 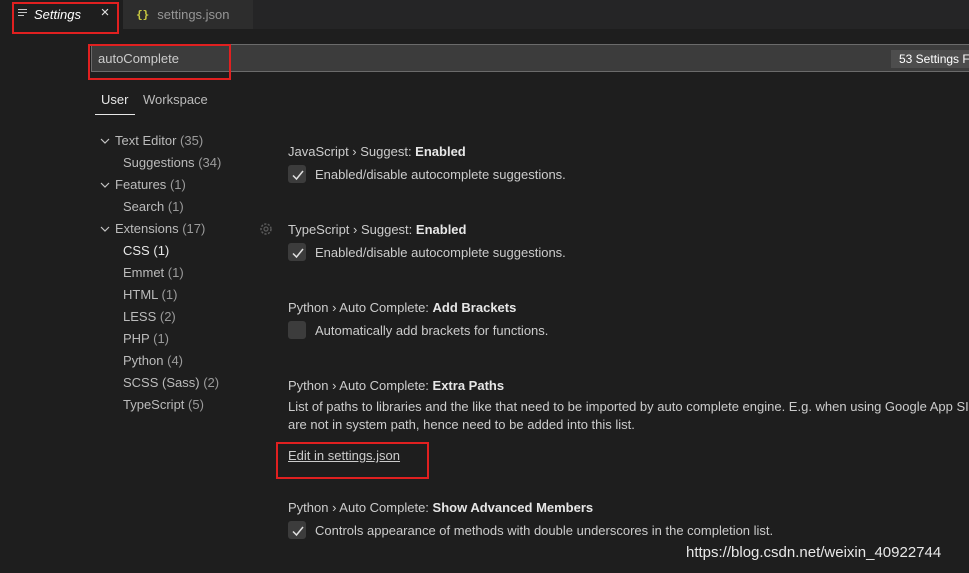 I want to click on tab-user: User, so click(x=114, y=99).